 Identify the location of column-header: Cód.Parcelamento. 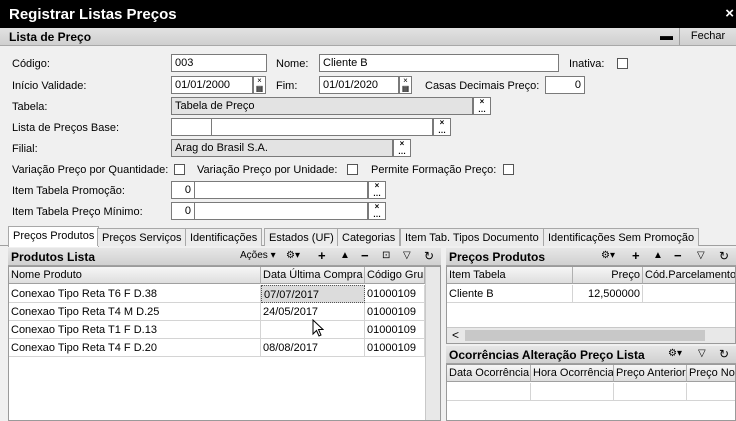
(689, 275).